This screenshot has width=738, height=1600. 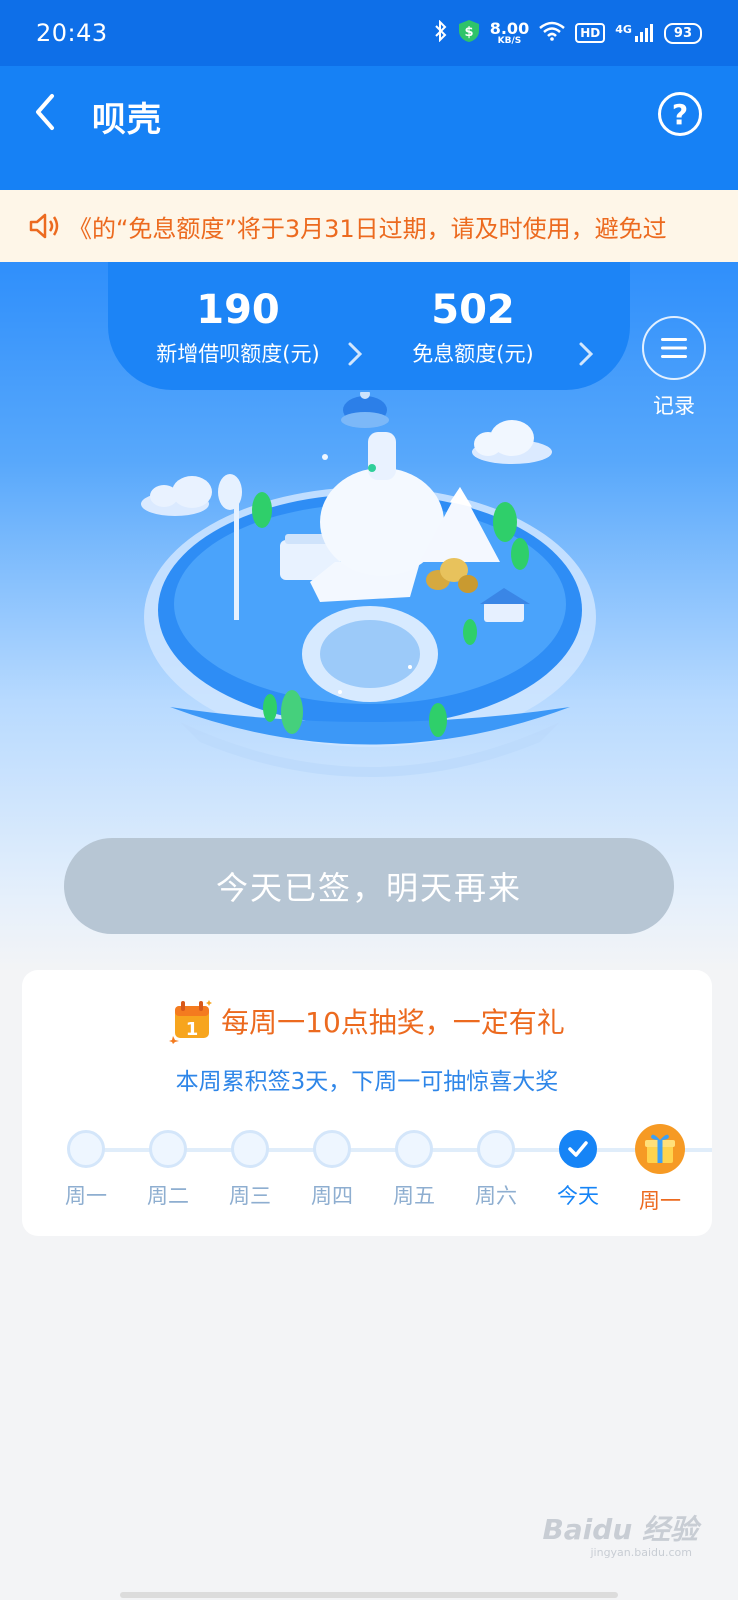 I want to click on interest-free-stat: 502 免息额度(元), so click(x=478, y=327).